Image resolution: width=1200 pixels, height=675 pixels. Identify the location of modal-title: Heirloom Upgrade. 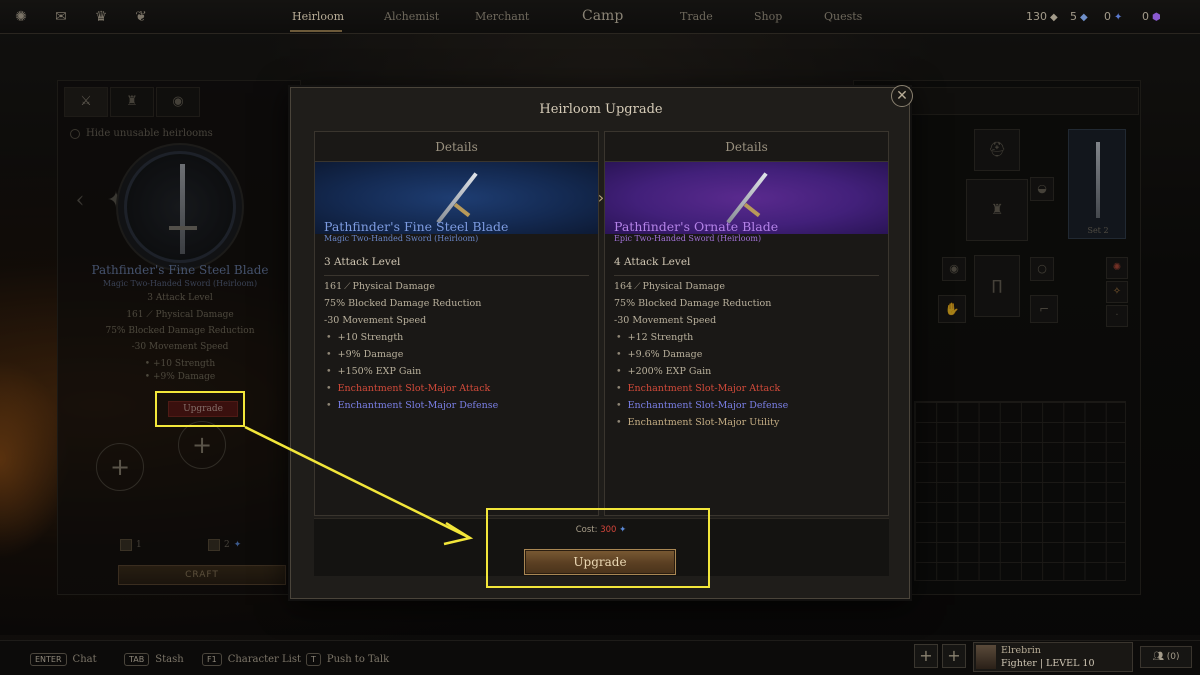
(601, 109).